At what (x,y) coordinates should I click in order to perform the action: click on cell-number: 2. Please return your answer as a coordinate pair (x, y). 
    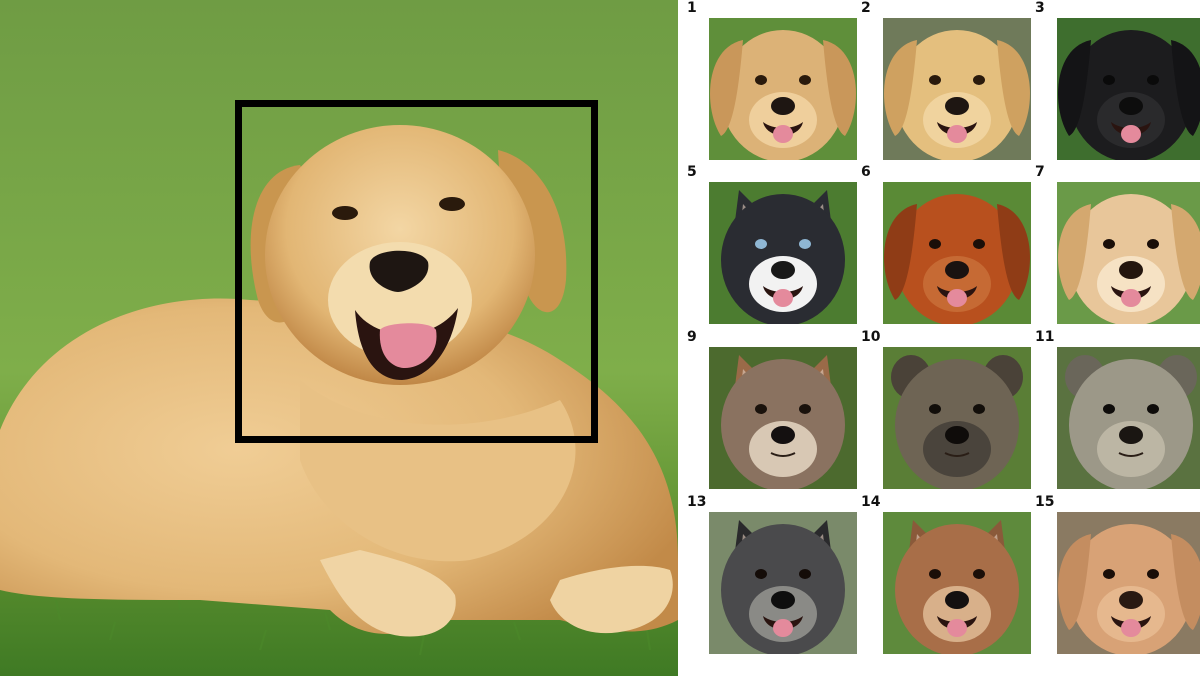
    Looking at the image, I should click on (866, 8).